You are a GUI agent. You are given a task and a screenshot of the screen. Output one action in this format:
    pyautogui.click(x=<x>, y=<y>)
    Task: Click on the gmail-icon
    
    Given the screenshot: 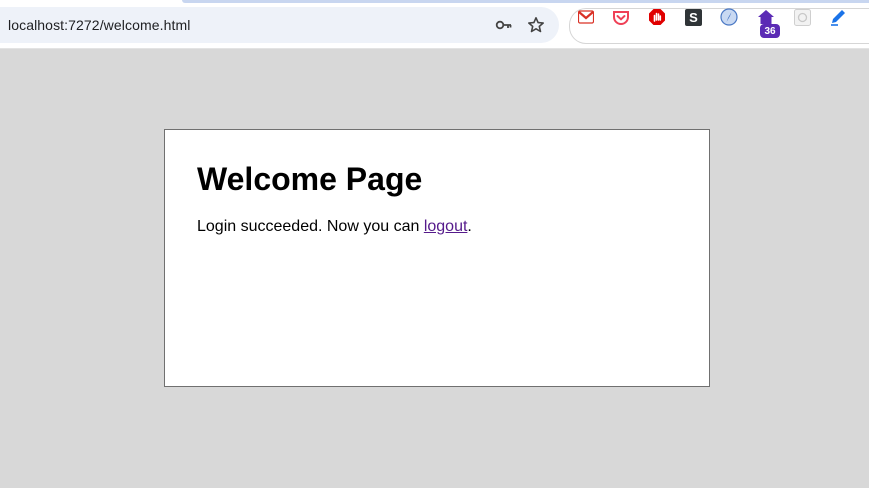 What is the action you would take?
    pyautogui.click(x=586, y=17)
    